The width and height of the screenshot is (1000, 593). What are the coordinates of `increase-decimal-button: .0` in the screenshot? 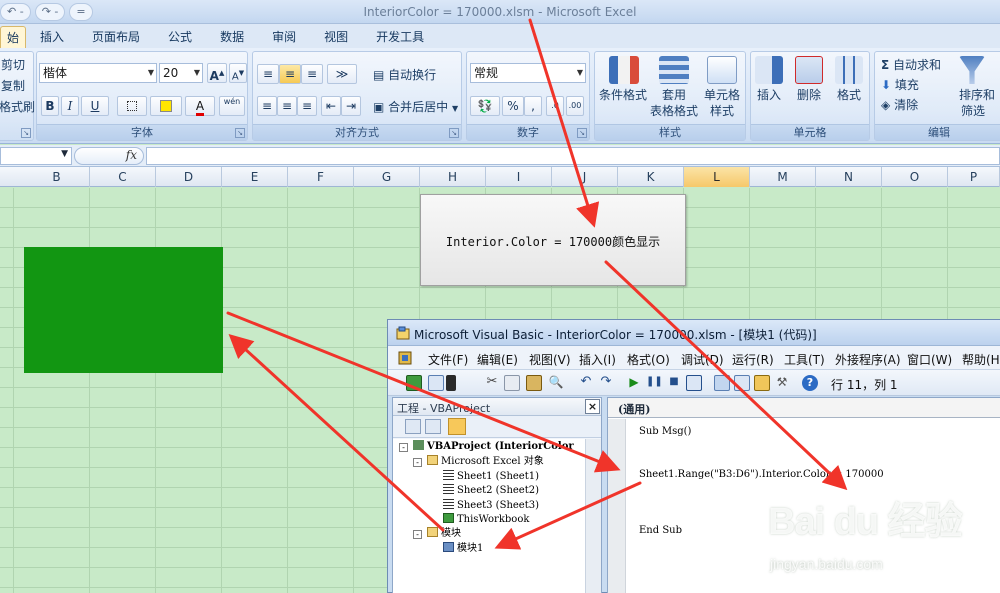 It's located at (555, 106).